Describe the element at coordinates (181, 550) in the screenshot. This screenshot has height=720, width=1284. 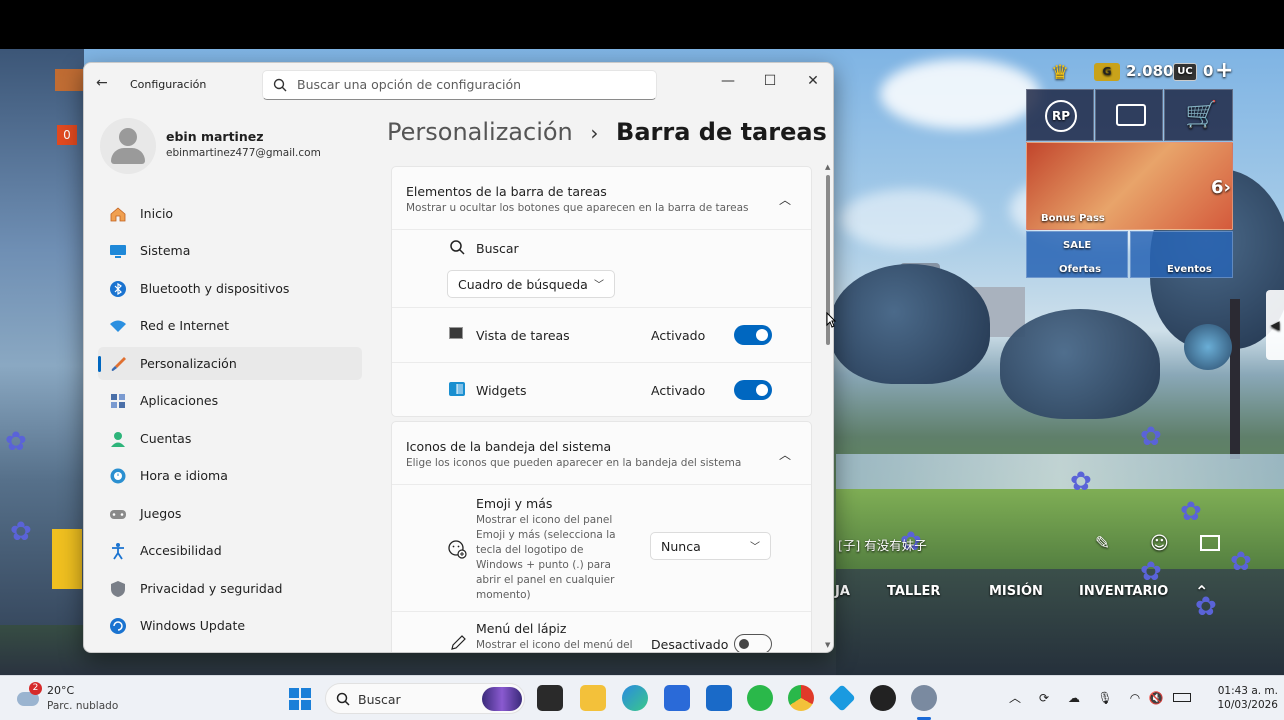
I see `sidebar-item-label: Accesibilidad` at that location.